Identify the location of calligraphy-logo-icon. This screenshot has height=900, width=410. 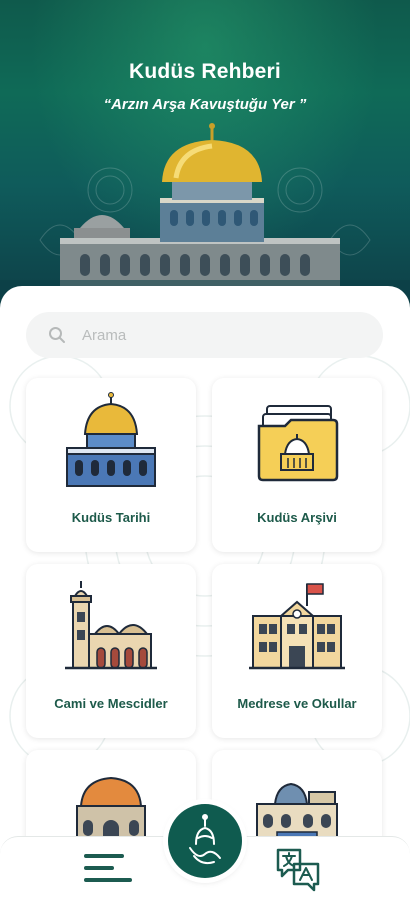
(205, 839).